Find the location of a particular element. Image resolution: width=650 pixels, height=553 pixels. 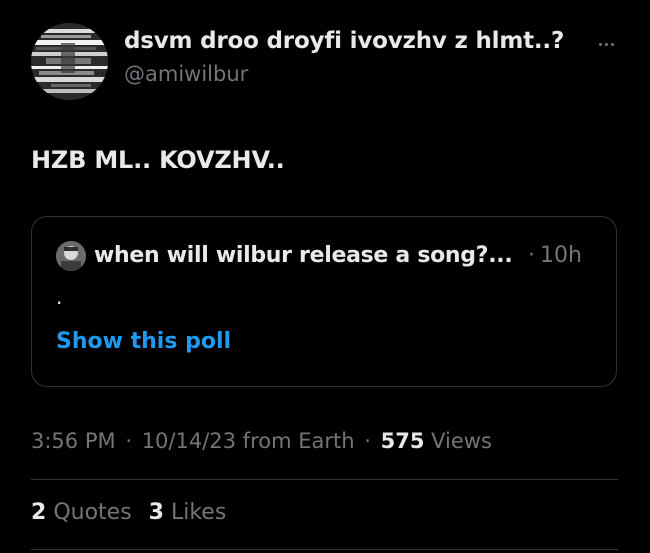

likes-label: Likes is located at coordinates (198, 512).